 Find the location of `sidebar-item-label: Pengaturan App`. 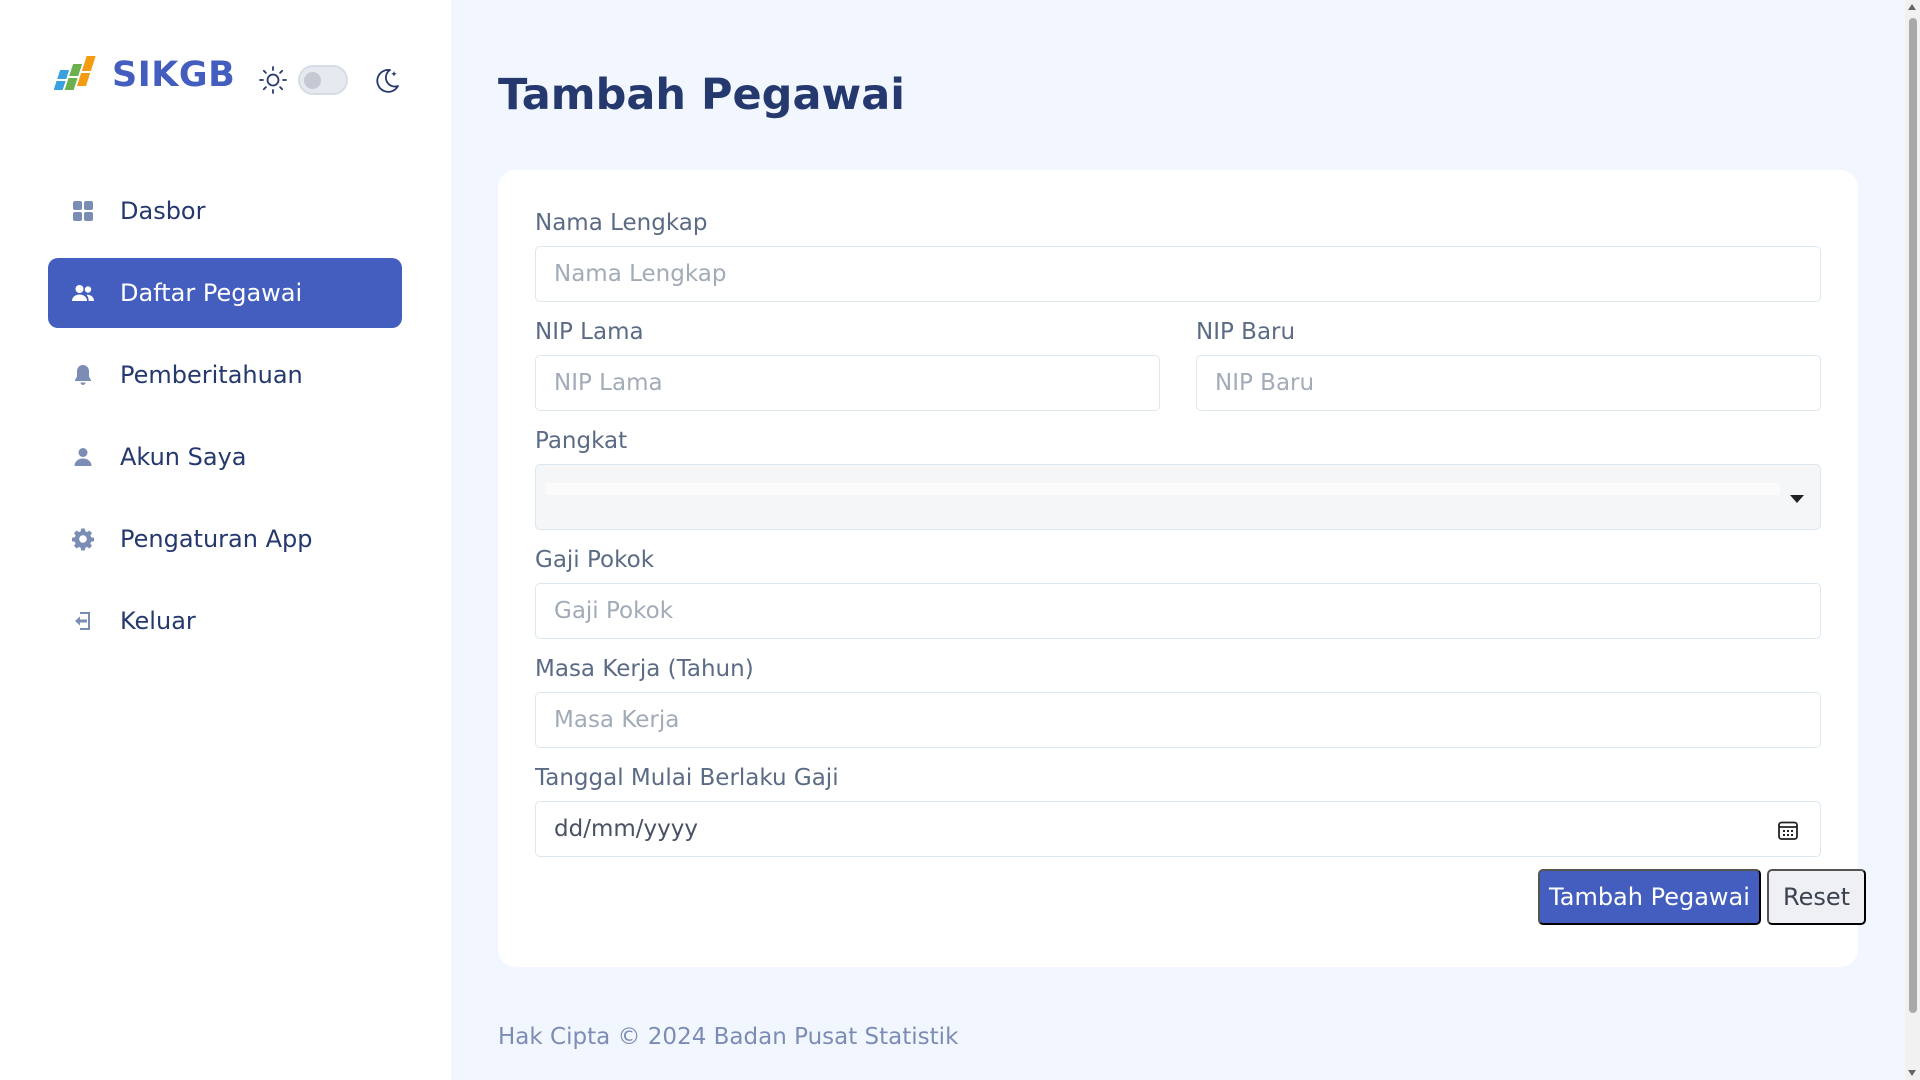

sidebar-item-label: Pengaturan App is located at coordinates (216, 539).